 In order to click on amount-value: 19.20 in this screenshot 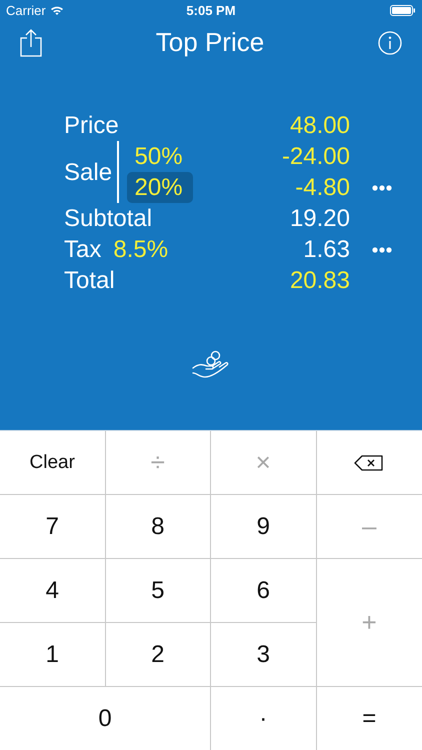, I will do `click(320, 219)`.